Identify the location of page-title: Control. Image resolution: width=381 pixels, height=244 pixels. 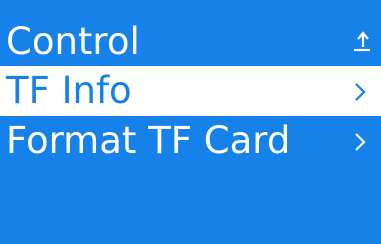
(73, 41).